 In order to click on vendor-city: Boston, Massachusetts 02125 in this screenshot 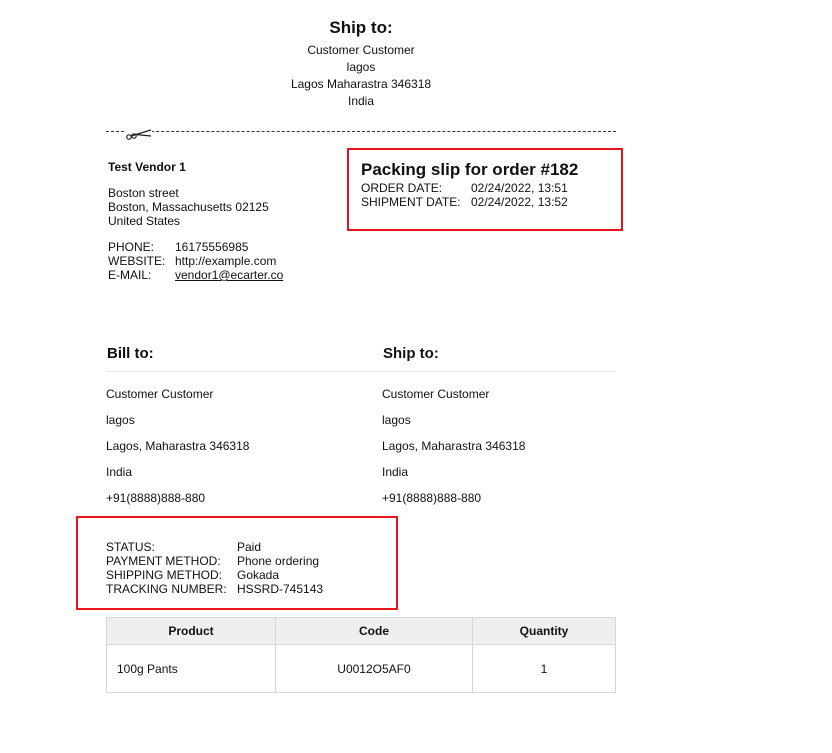, I will do `click(188, 207)`.